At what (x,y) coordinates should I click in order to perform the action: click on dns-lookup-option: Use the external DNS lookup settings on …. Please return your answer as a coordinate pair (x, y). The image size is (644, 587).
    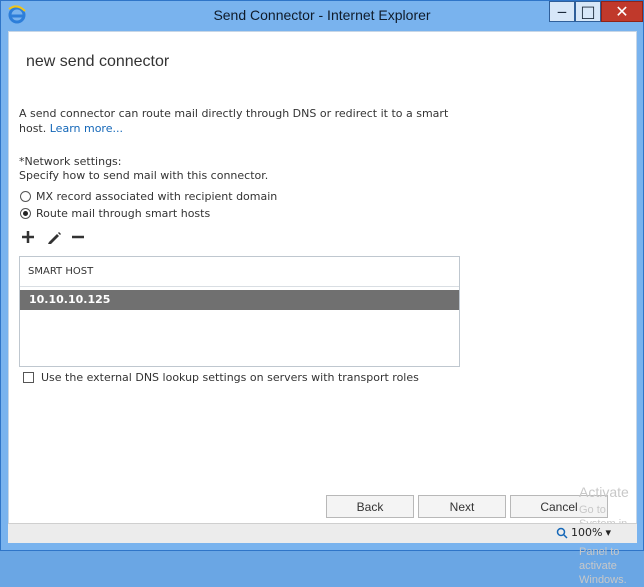
    Looking at the image, I should click on (221, 377).